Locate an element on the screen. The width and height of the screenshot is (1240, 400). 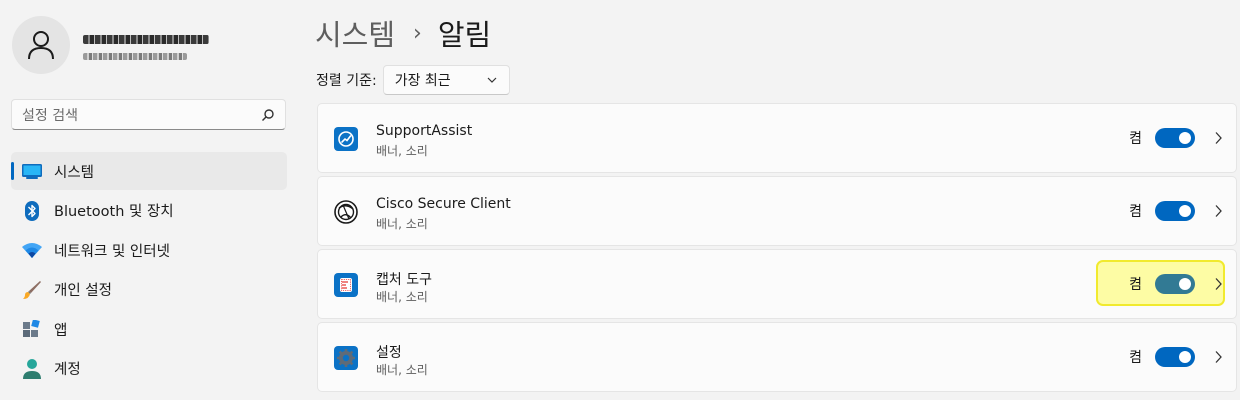
monitor-icon is located at coordinates (32, 171).